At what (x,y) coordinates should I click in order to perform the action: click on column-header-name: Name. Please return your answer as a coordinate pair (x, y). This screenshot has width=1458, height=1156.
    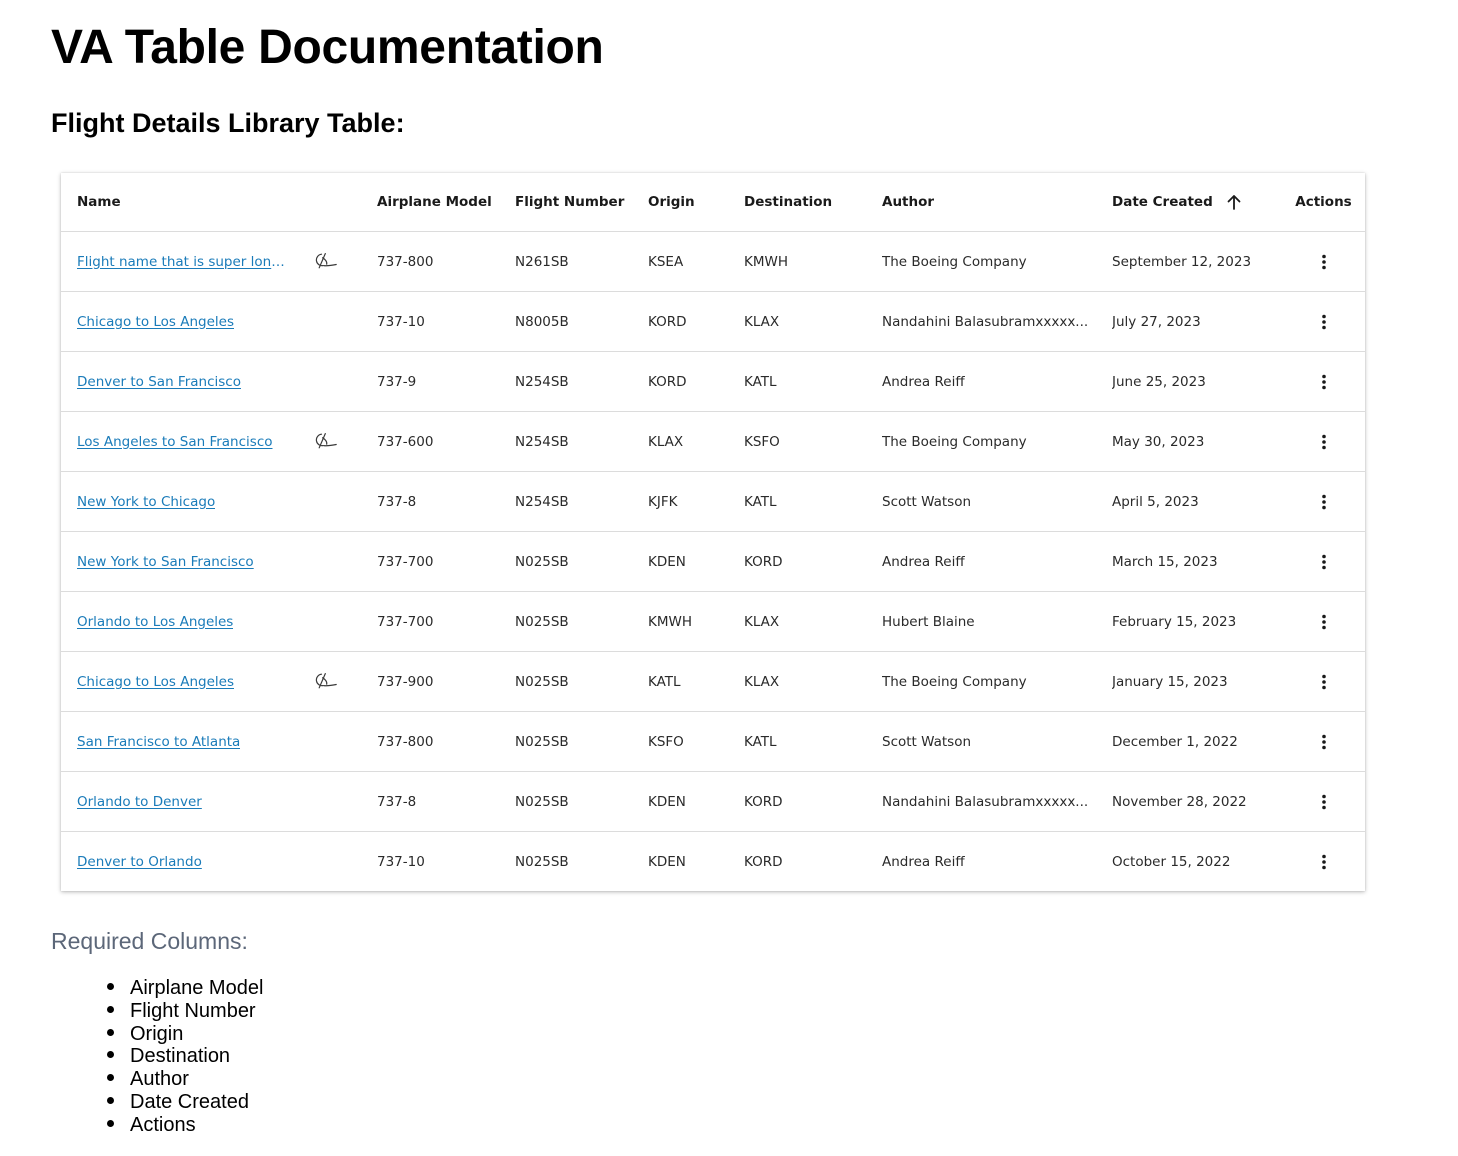
    Looking at the image, I should click on (219, 202).